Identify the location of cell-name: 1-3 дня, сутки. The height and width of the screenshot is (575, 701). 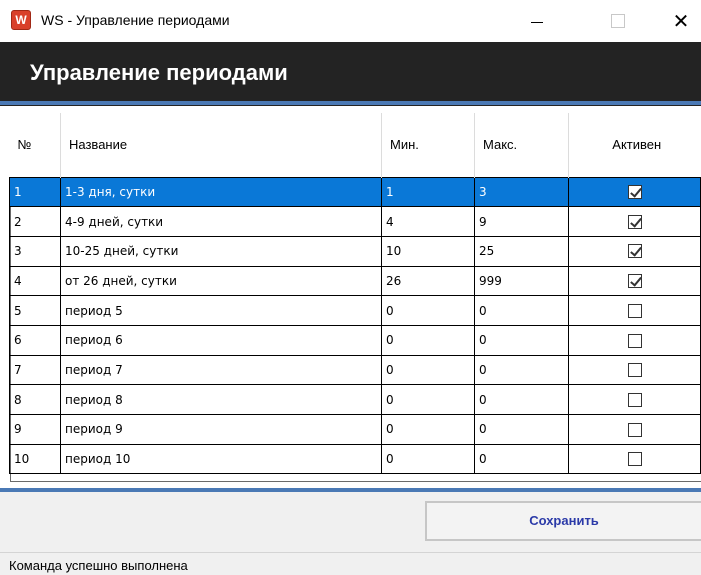
(221, 192).